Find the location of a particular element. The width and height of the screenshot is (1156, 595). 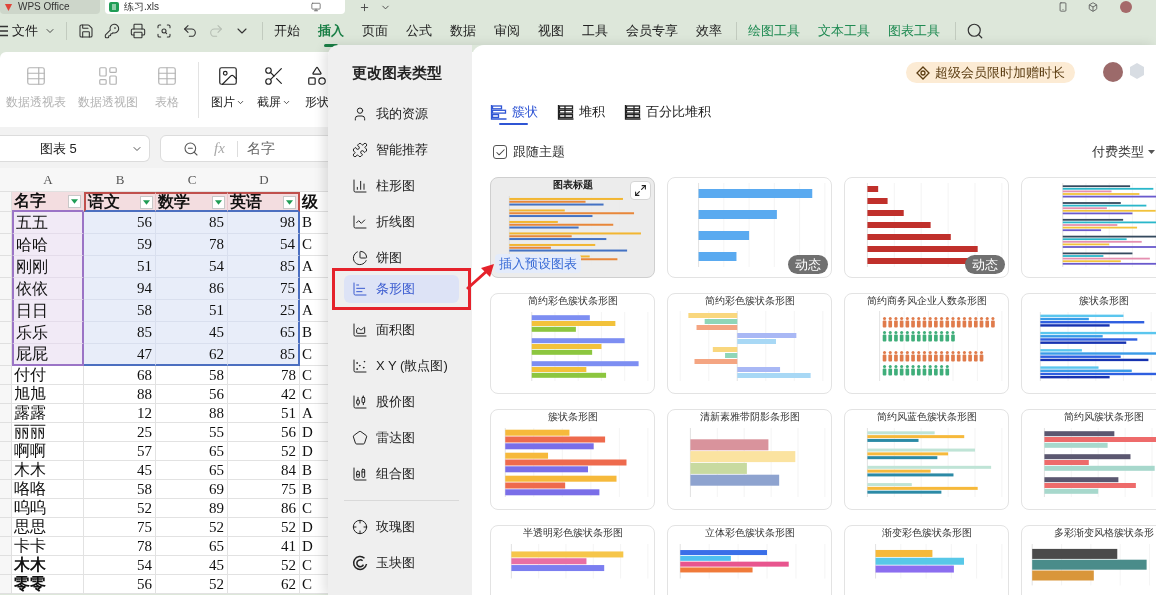

table-cell: 旭旭 is located at coordinates (48, 394).